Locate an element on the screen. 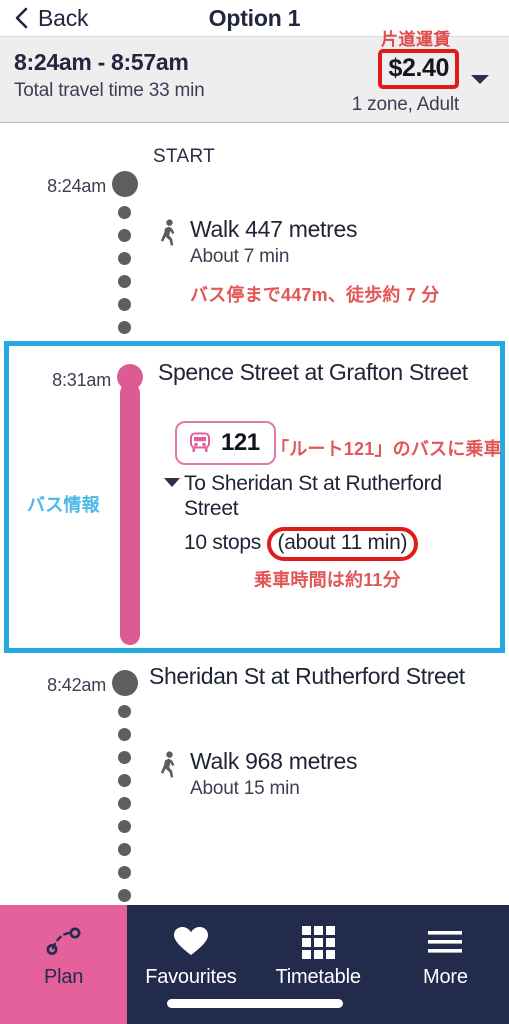 The height and width of the screenshot is (1024, 509). origin-node-icon is located at coordinates (125, 184).